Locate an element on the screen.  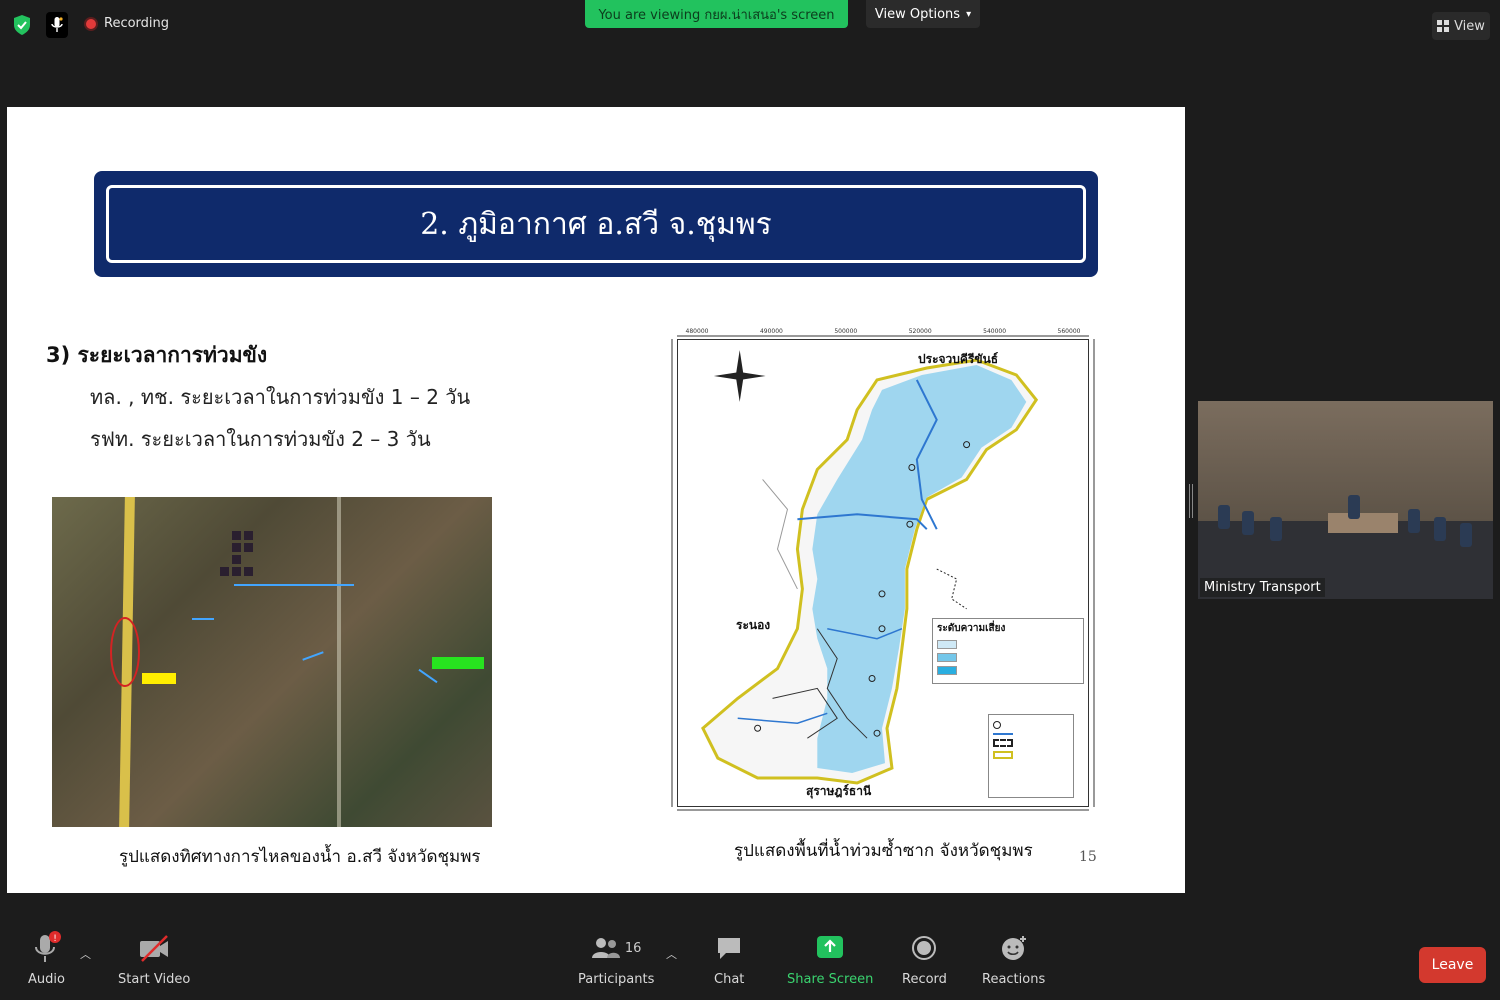
flow-direction-label is located at coordinates (294, 585).